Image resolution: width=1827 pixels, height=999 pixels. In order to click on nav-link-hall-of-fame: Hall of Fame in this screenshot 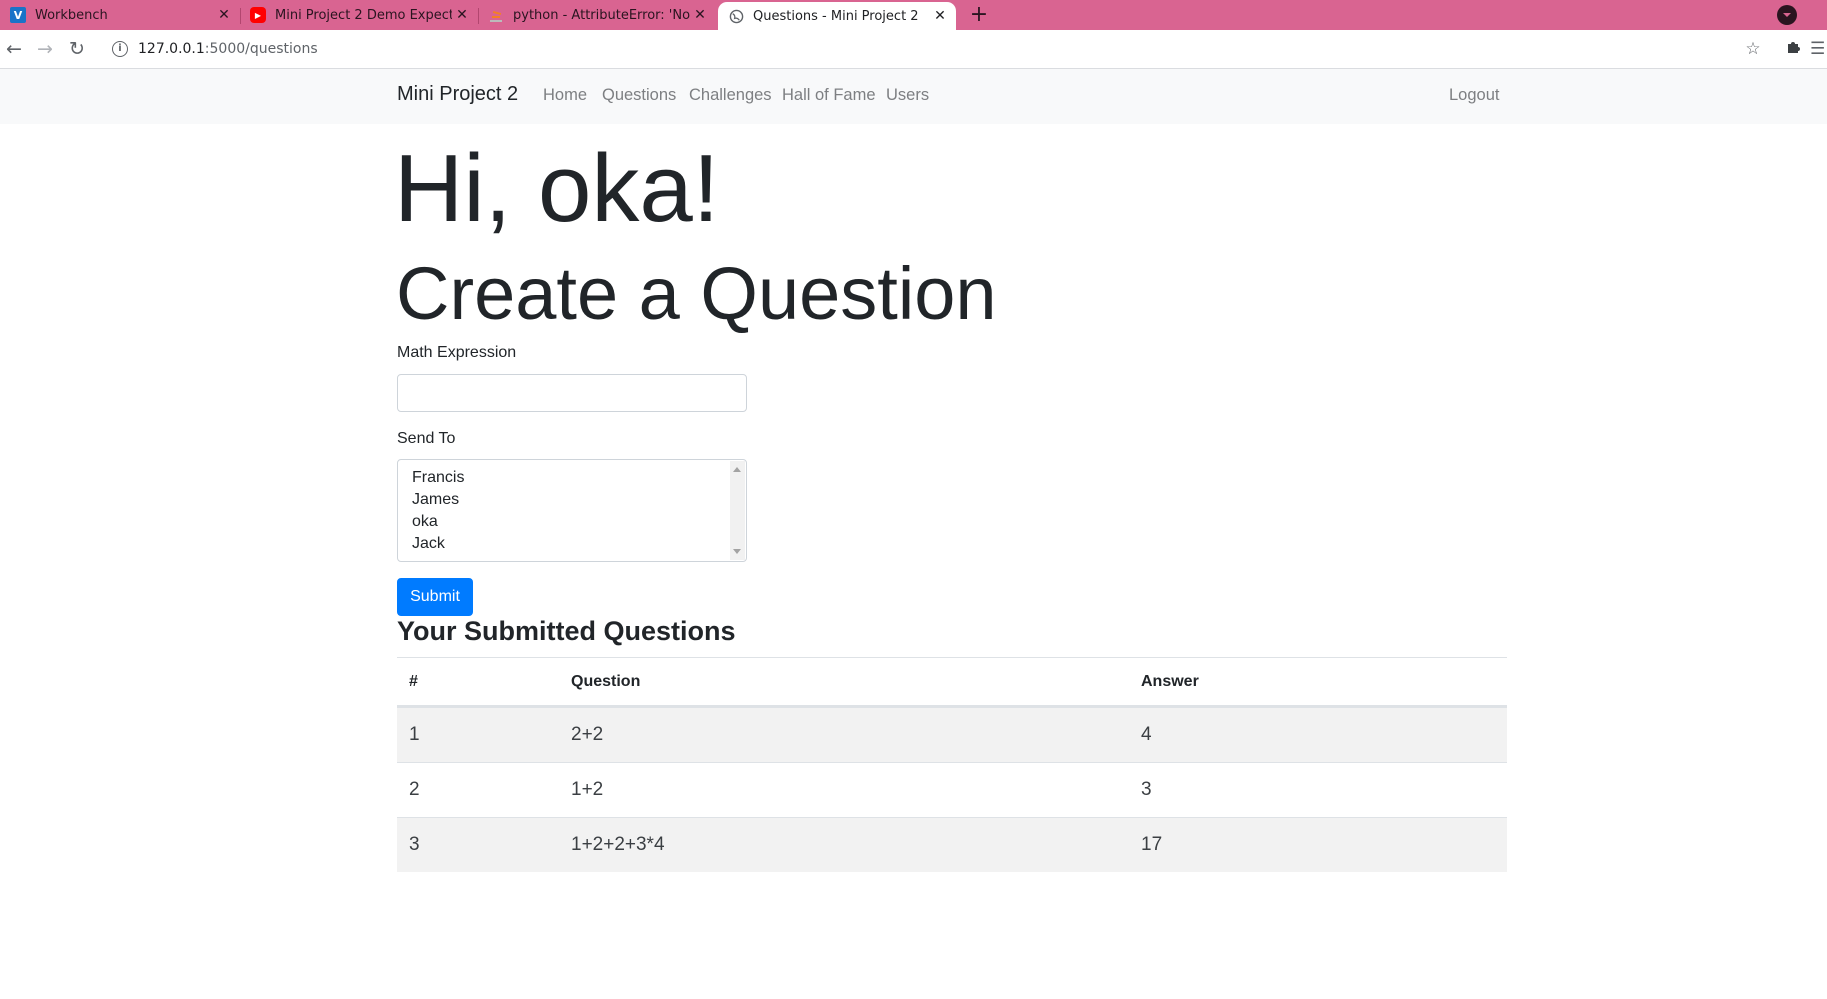, I will do `click(829, 95)`.